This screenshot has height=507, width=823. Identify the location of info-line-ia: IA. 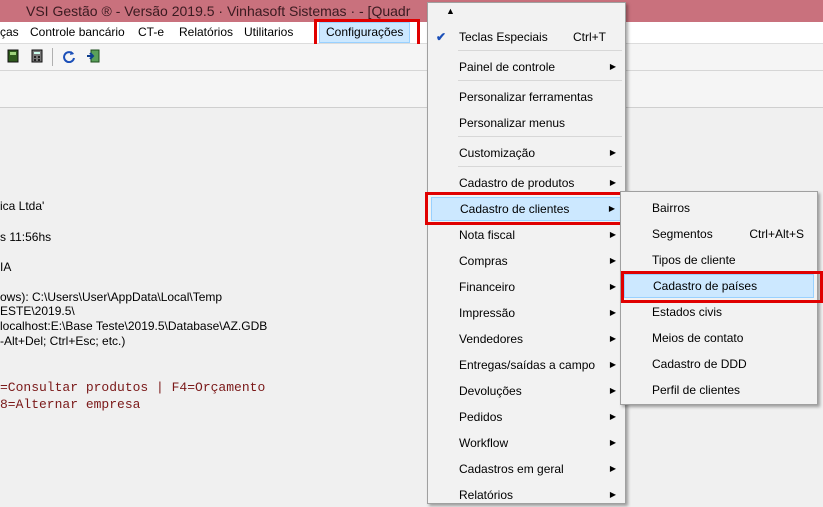
(6, 267).